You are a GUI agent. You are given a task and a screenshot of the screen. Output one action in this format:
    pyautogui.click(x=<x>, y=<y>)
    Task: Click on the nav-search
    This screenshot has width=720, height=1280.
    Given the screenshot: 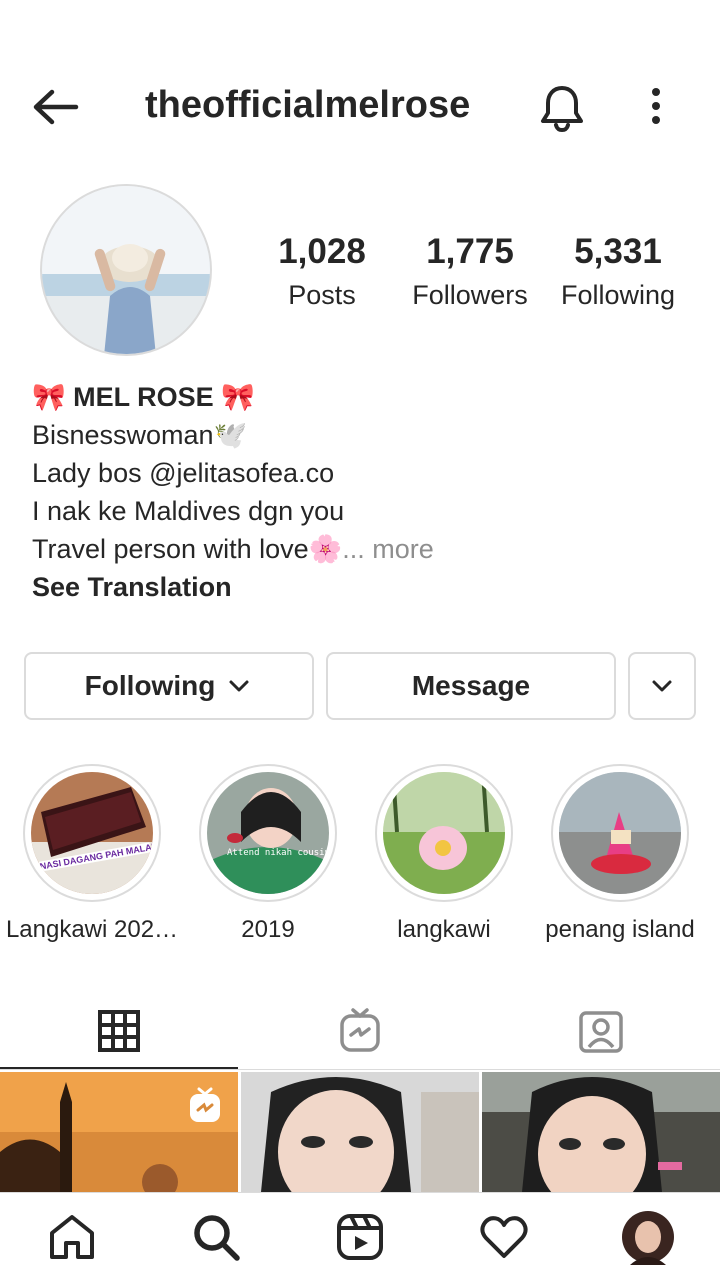 What is the action you would take?
    pyautogui.click(x=216, y=1237)
    